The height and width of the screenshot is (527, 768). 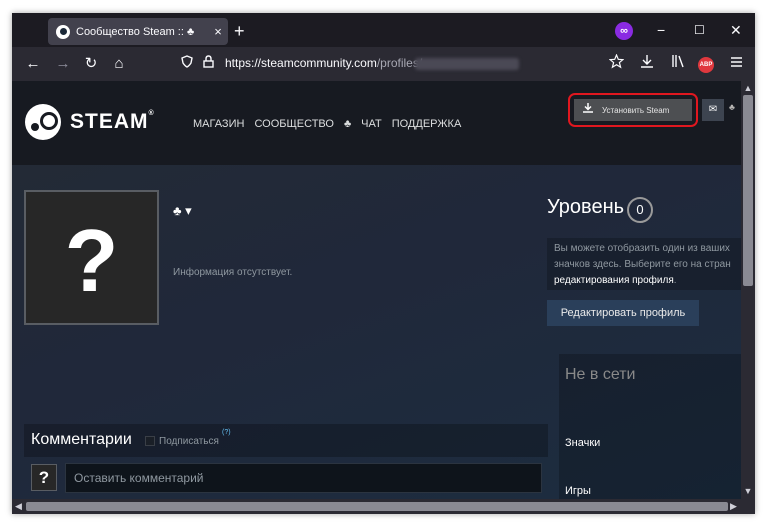 What do you see at coordinates (736, 64) in the screenshot?
I see `menu-icon` at bounding box center [736, 64].